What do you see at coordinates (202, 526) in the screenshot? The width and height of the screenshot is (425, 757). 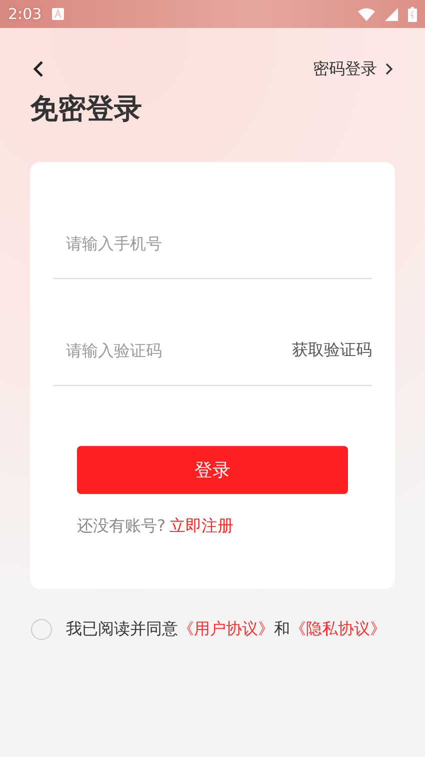 I see `register-link: 立即注册` at bounding box center [202, 526].